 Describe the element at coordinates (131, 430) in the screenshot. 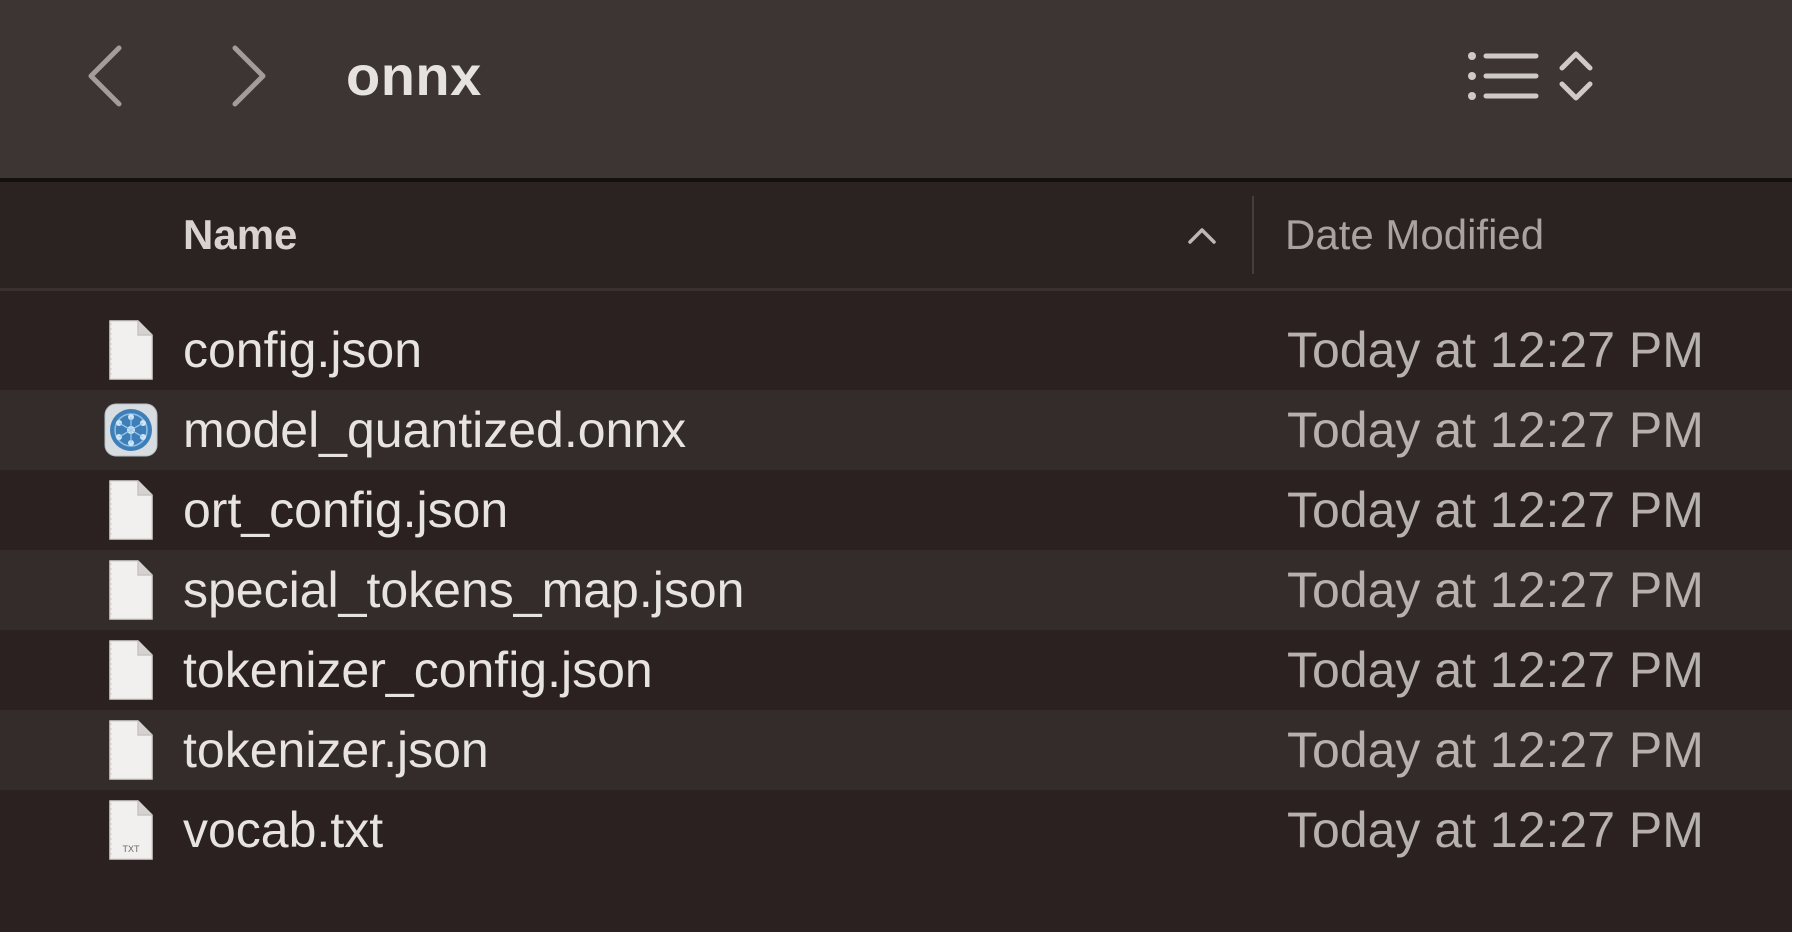

I see `onnx-model-icon` at that location.